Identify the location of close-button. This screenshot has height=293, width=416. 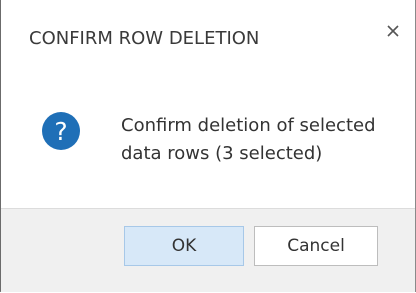
(393, 31).